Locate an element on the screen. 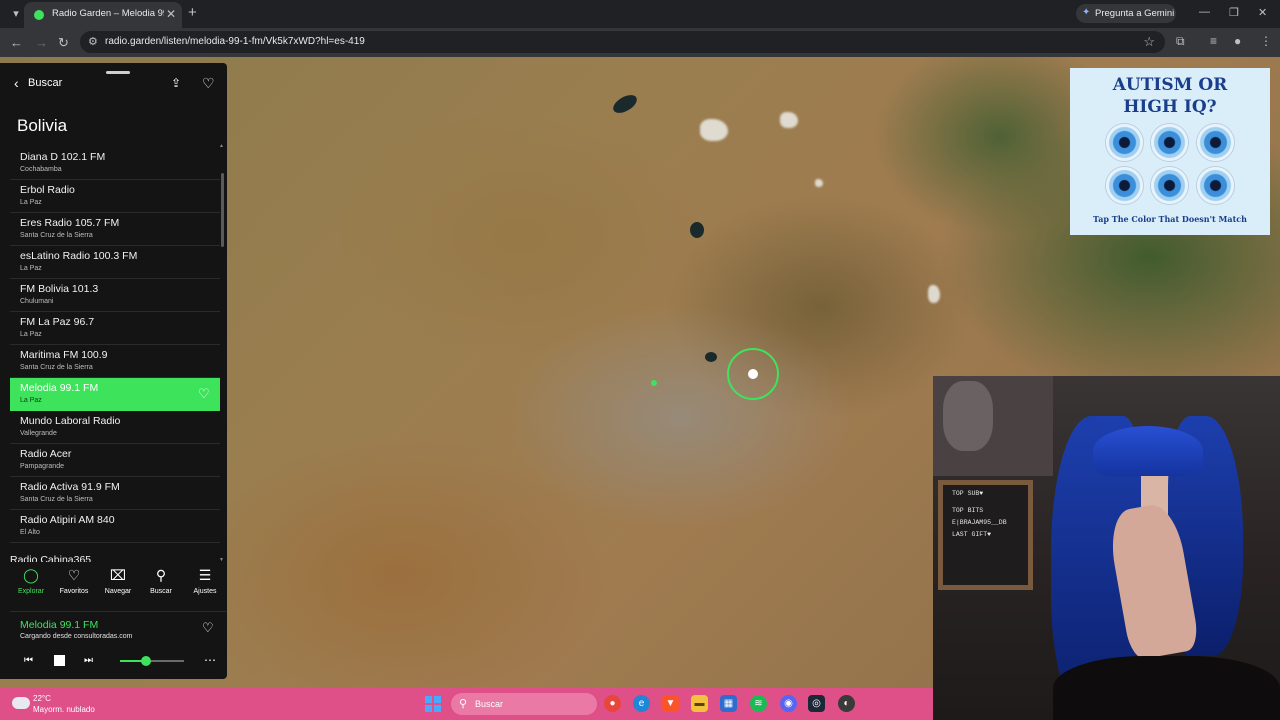  panel-drag-handle is located at coordinates (118, 72).